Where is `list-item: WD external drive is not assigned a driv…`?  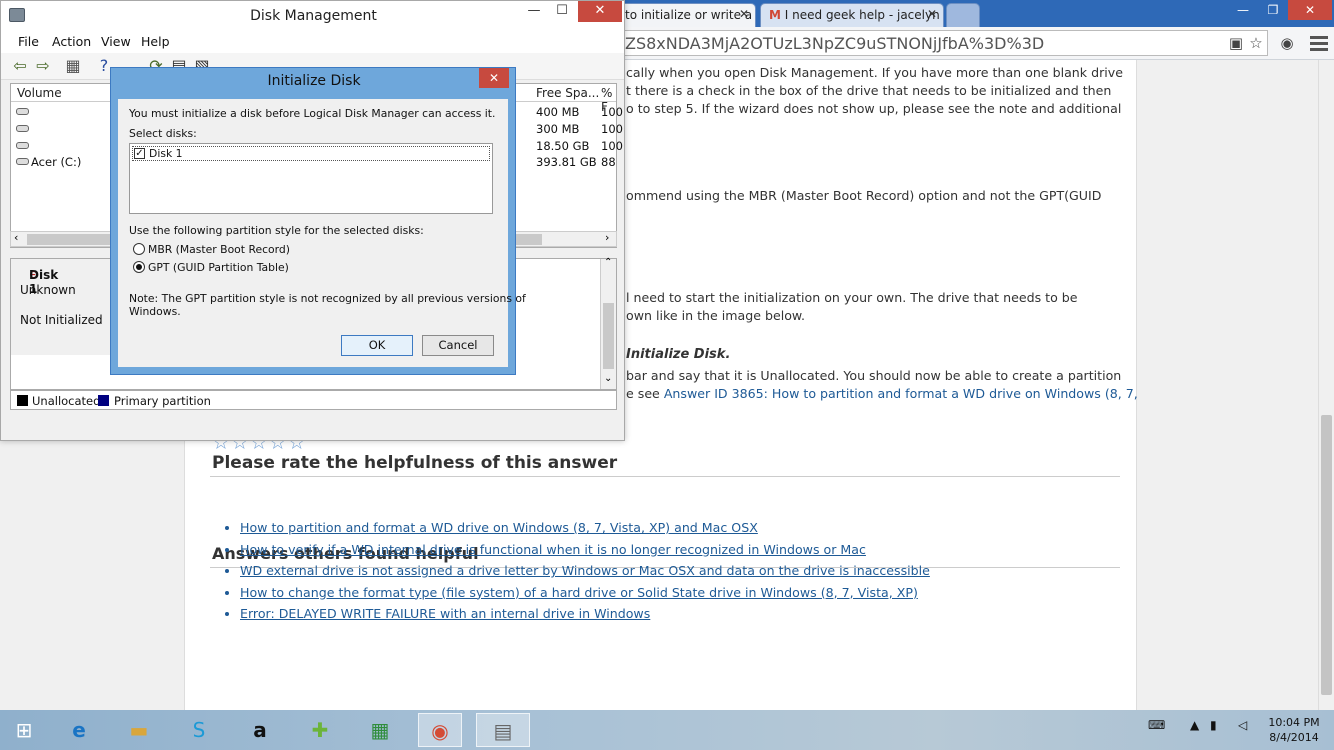 list-item: WD external drive is not assigned a driv… is located at coordinates (585, 571).